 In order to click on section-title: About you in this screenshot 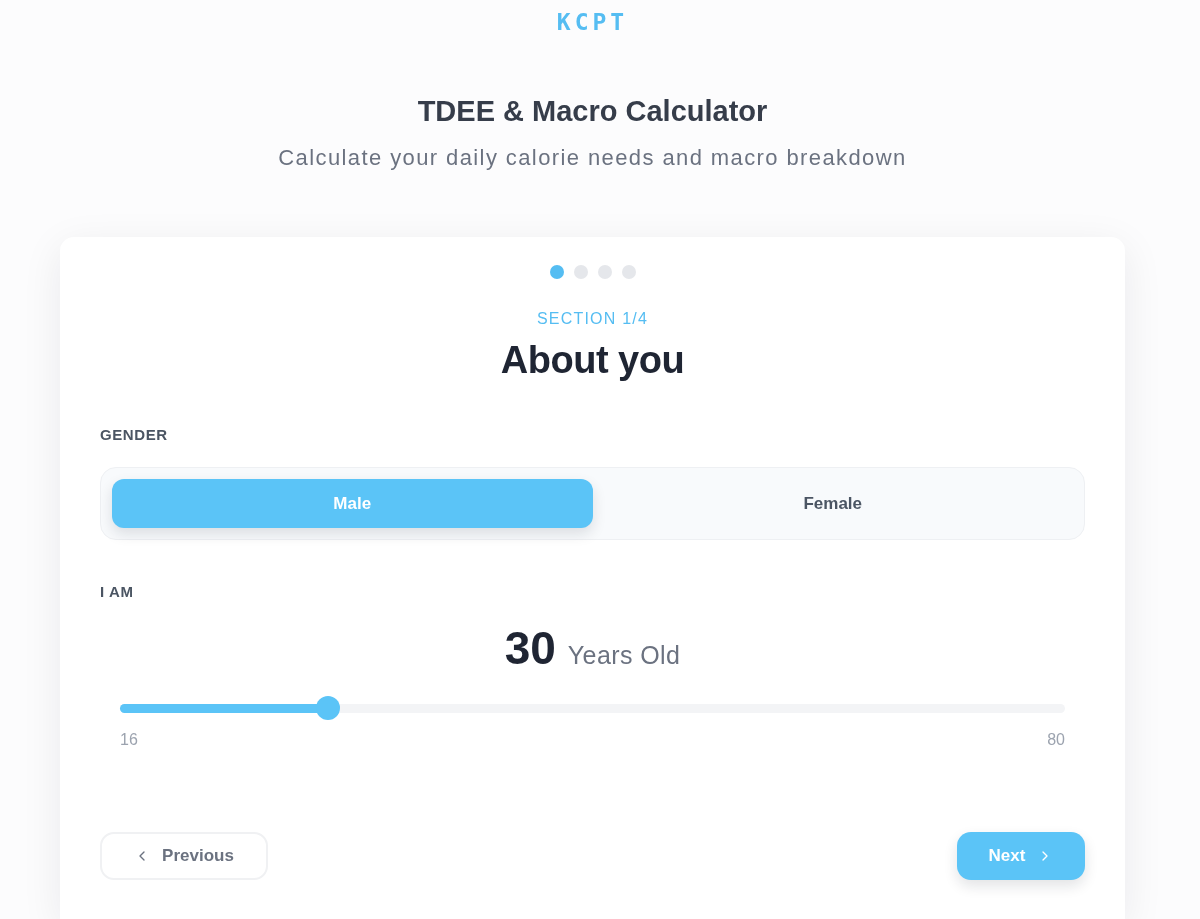, I will do `click(592, 360)`.